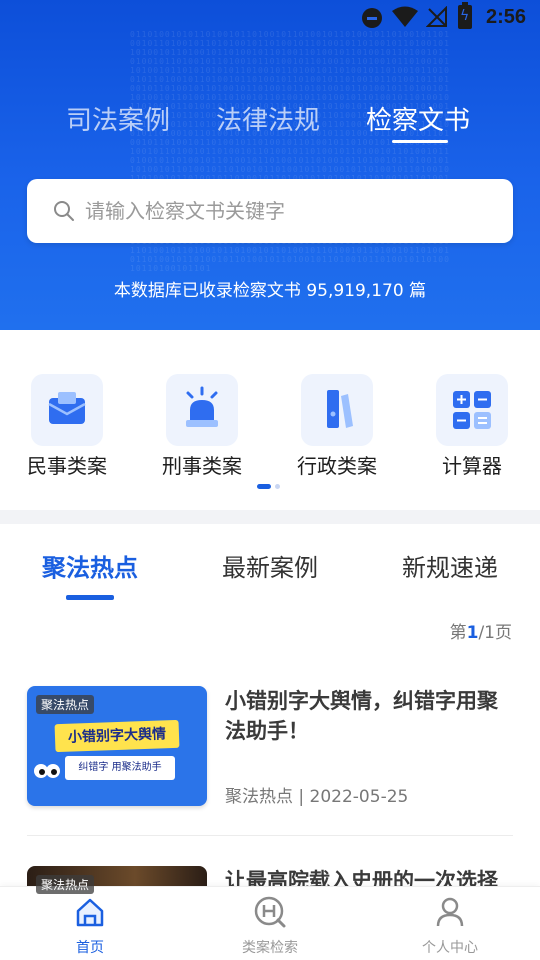 The height and width of the screenshot is (960, 540). Describe the element at coordinates (90, 912) in the screenshot. I see `home-icon` at that location.